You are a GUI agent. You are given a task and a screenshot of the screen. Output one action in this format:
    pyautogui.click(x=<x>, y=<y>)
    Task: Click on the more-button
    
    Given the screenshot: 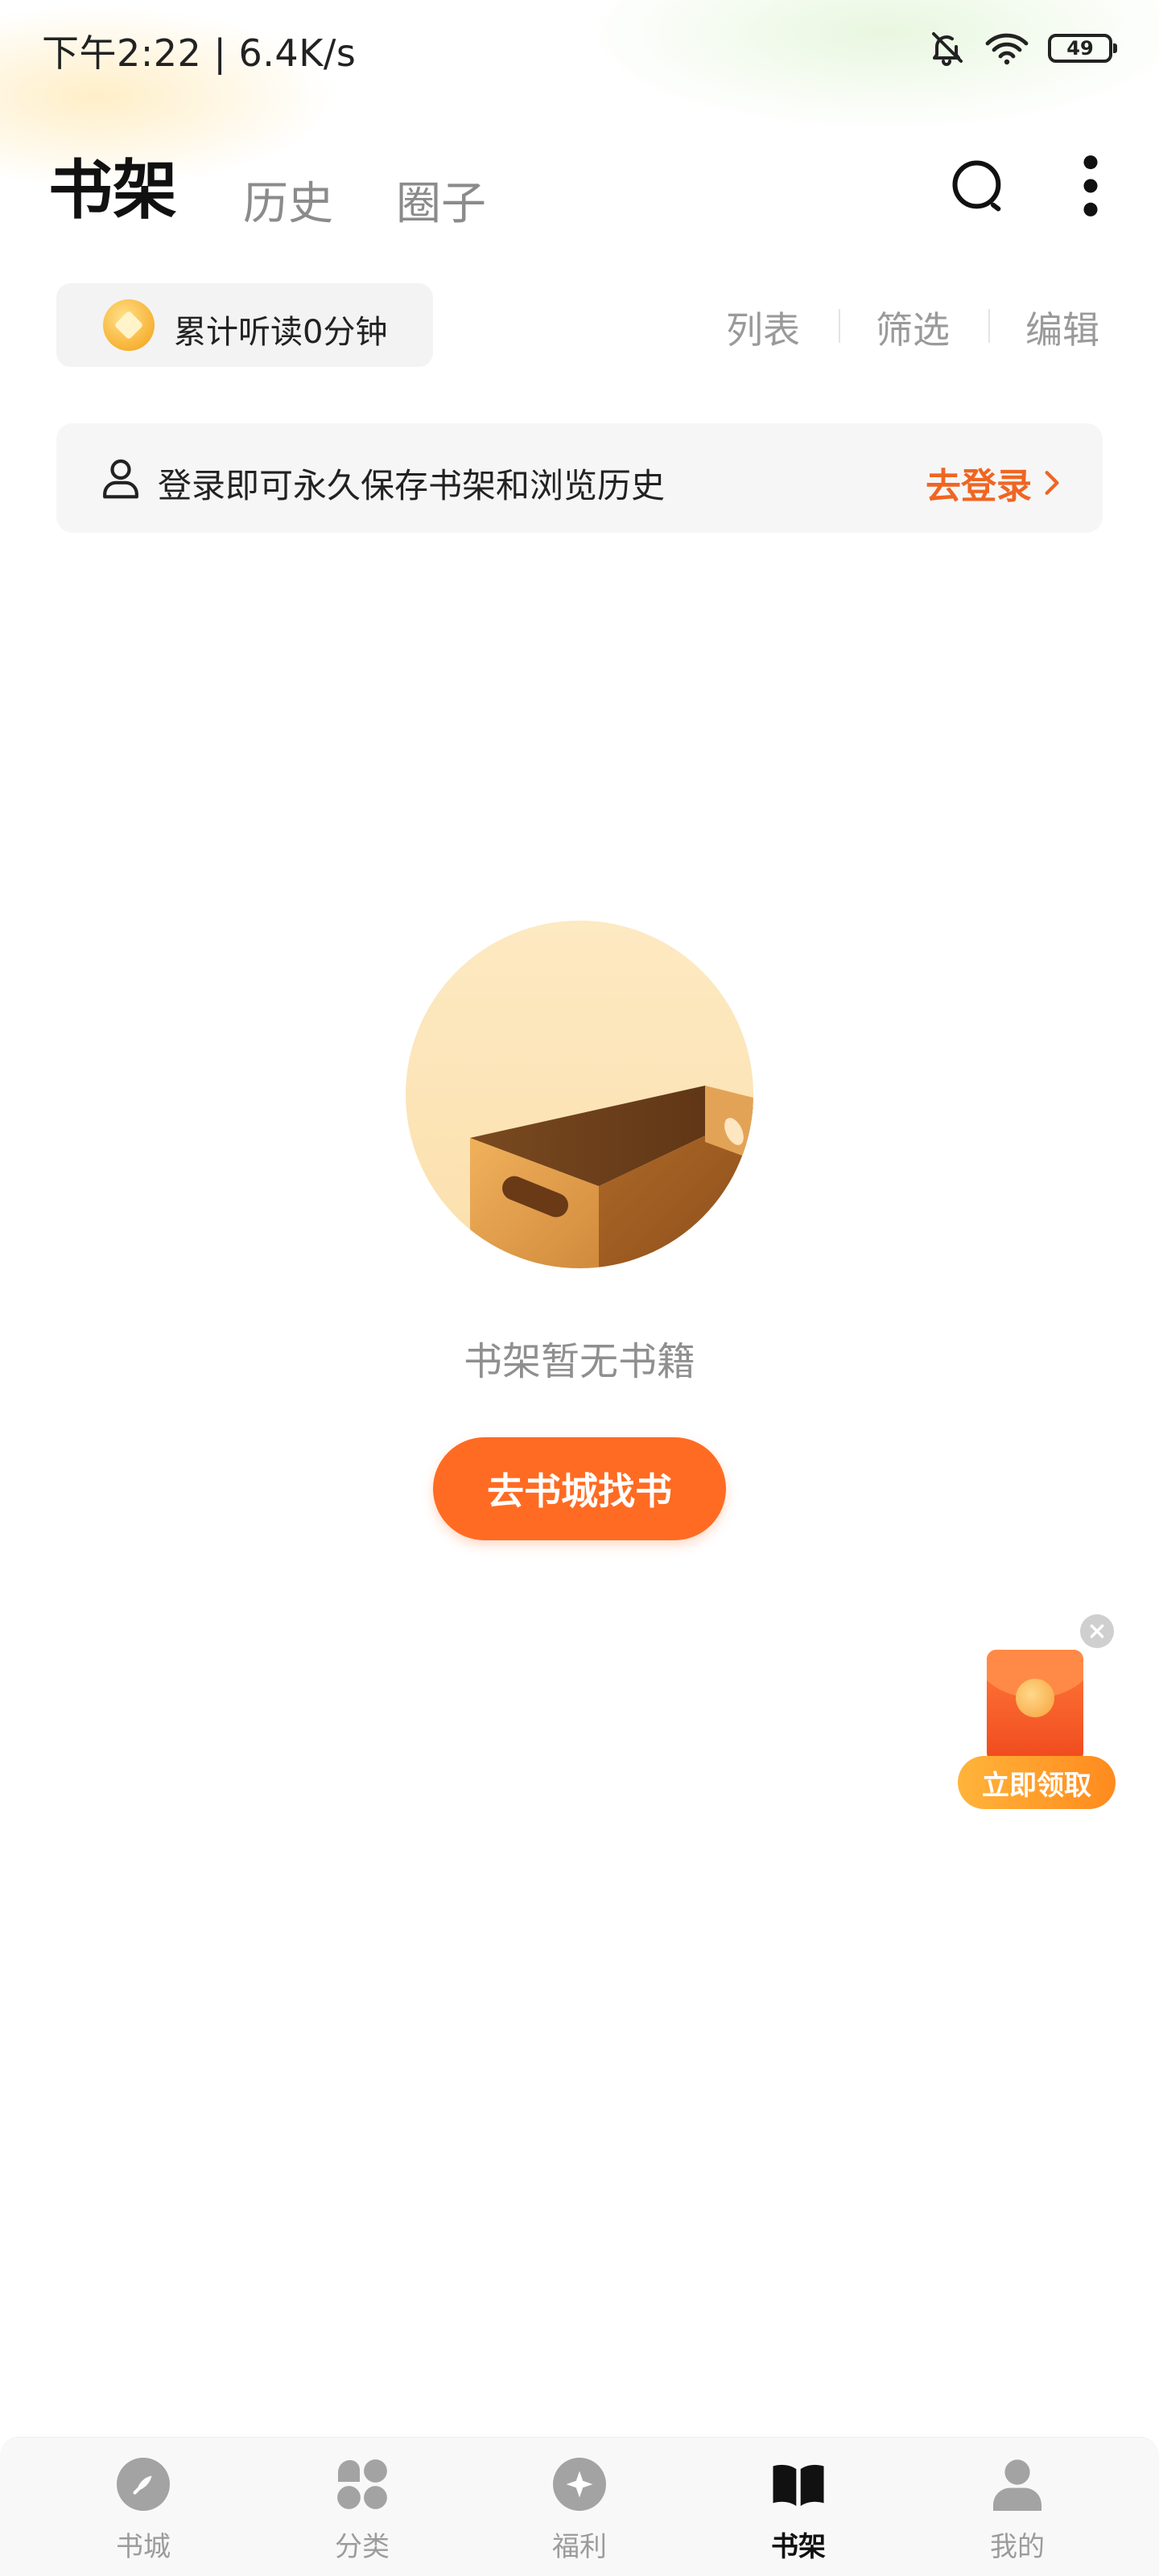 What is the action you would take?
    pyautogui.click(x=1090, y=186)
    